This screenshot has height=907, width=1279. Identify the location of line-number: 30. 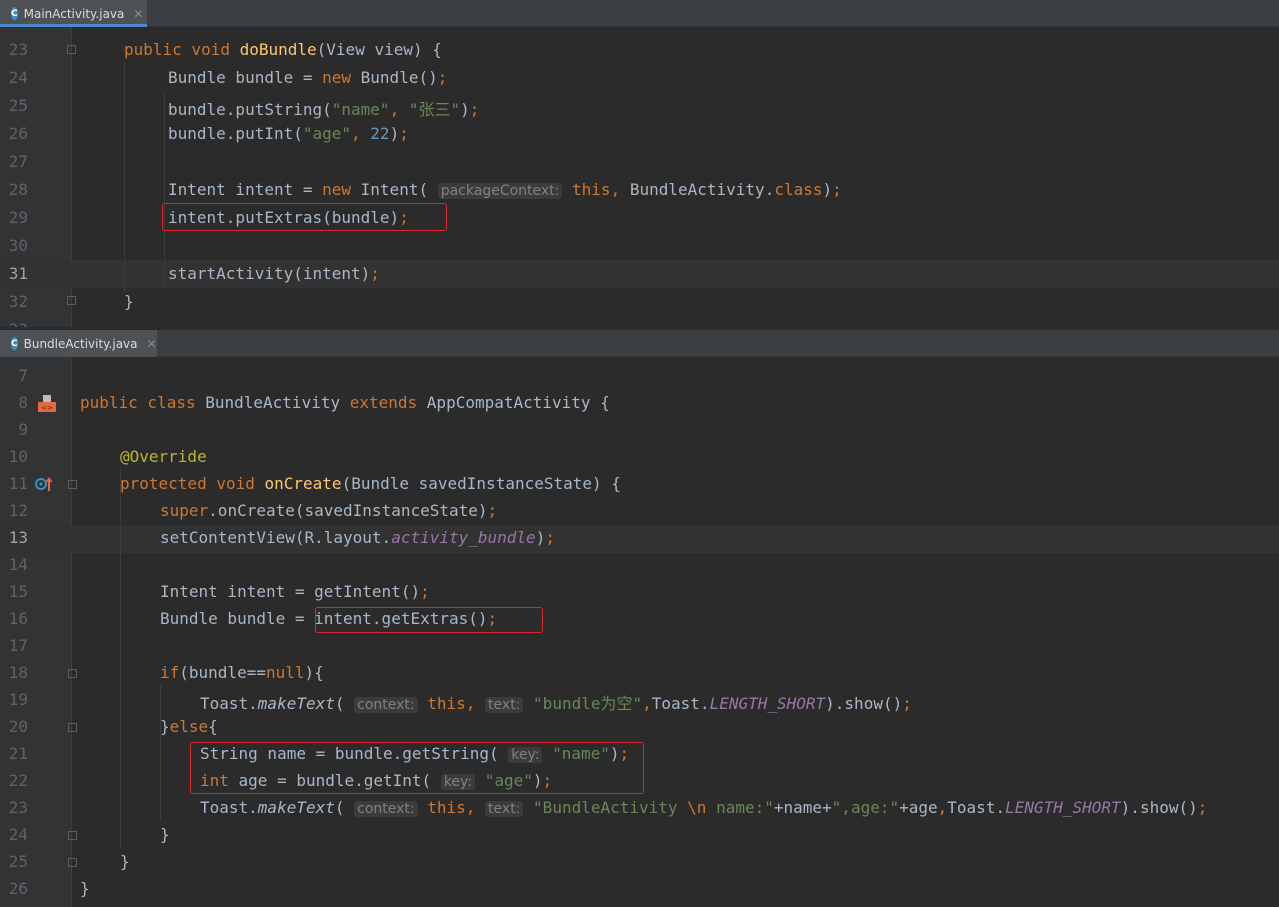
(18, 245).